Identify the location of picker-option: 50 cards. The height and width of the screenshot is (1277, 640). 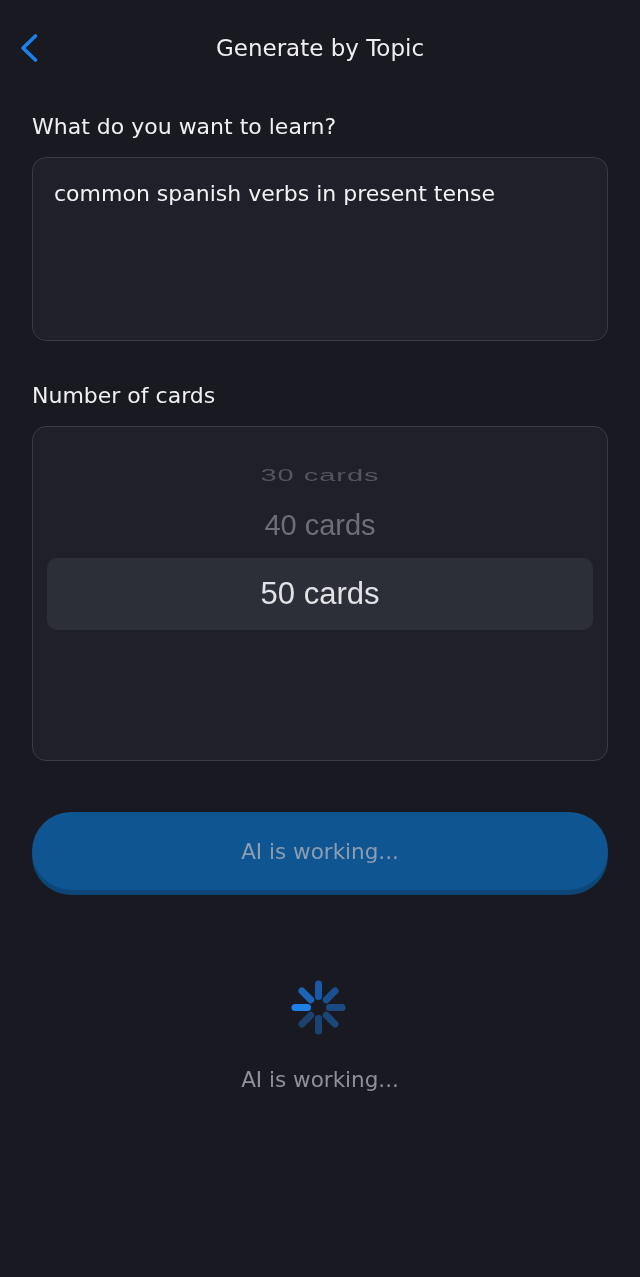
(320, 594).